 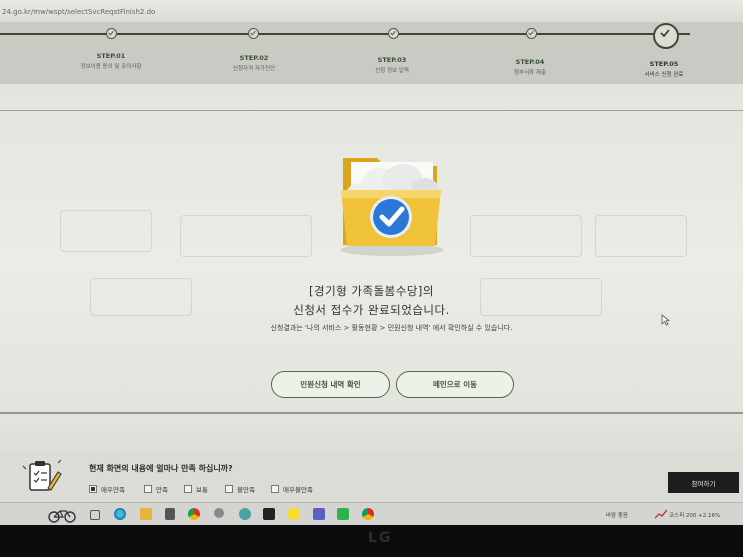 What do you see at coordinates (371, 310) in the screenshot?
I see `result-title-line2: 신청서 접수가 완료되었습니다.` at bounding box center [371, 310].